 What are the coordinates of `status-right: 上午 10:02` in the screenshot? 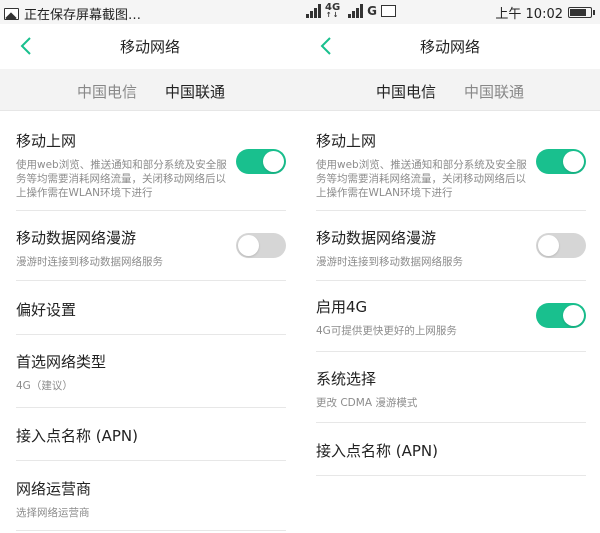 It's located at (545, 12).